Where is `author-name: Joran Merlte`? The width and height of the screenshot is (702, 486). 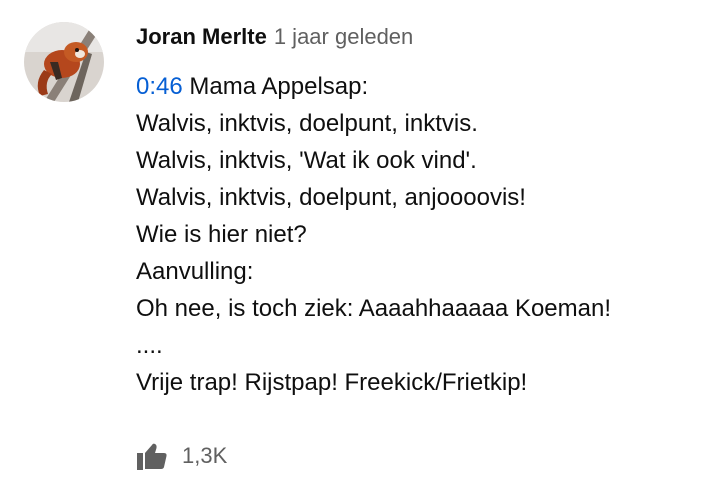
author-name: Joran Merlte is located at coordinates (201, 37).